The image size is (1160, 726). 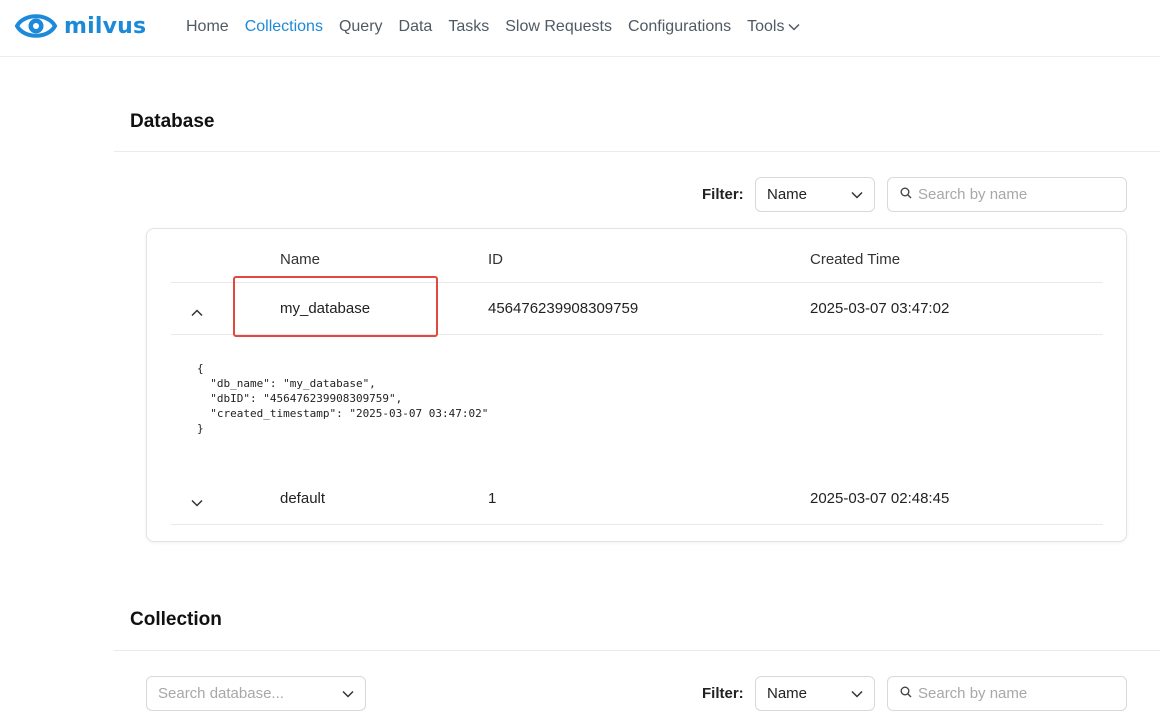 I want to click on collection-section-title: Collection, so click(x=176, y=619).